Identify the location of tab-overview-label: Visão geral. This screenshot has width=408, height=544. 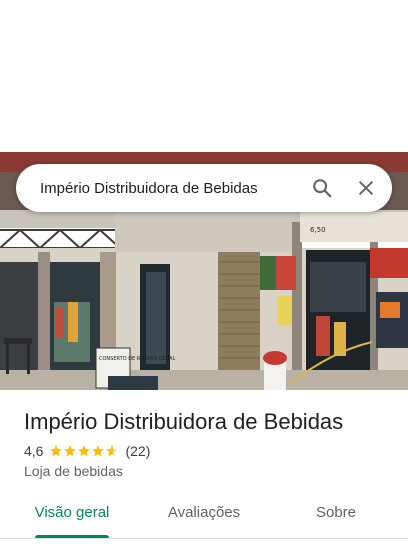
(72, 512).